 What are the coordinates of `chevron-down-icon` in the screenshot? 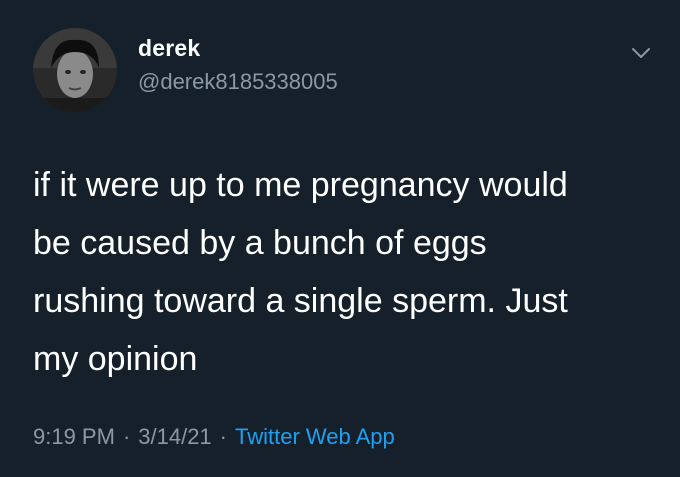 It's located at (641, 53).